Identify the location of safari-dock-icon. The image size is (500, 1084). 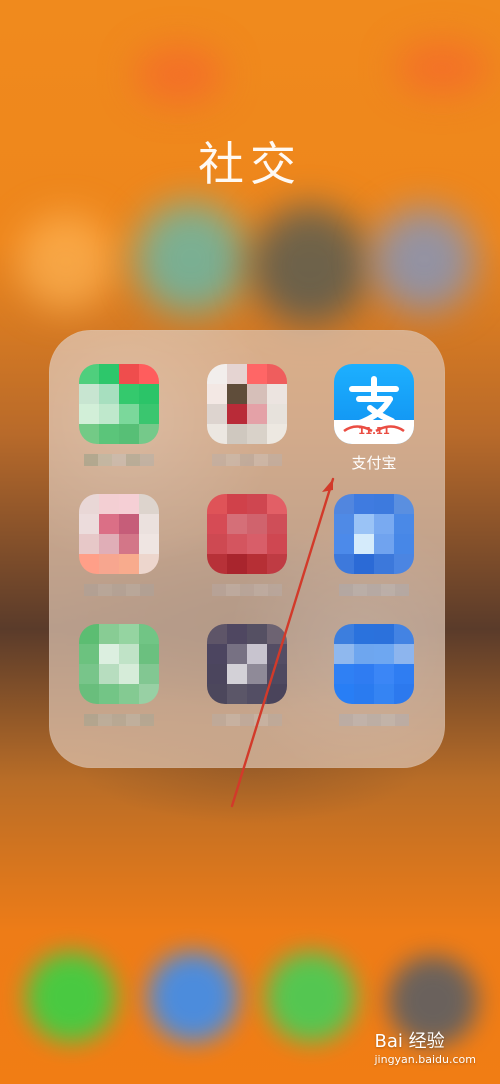
(193, 997).